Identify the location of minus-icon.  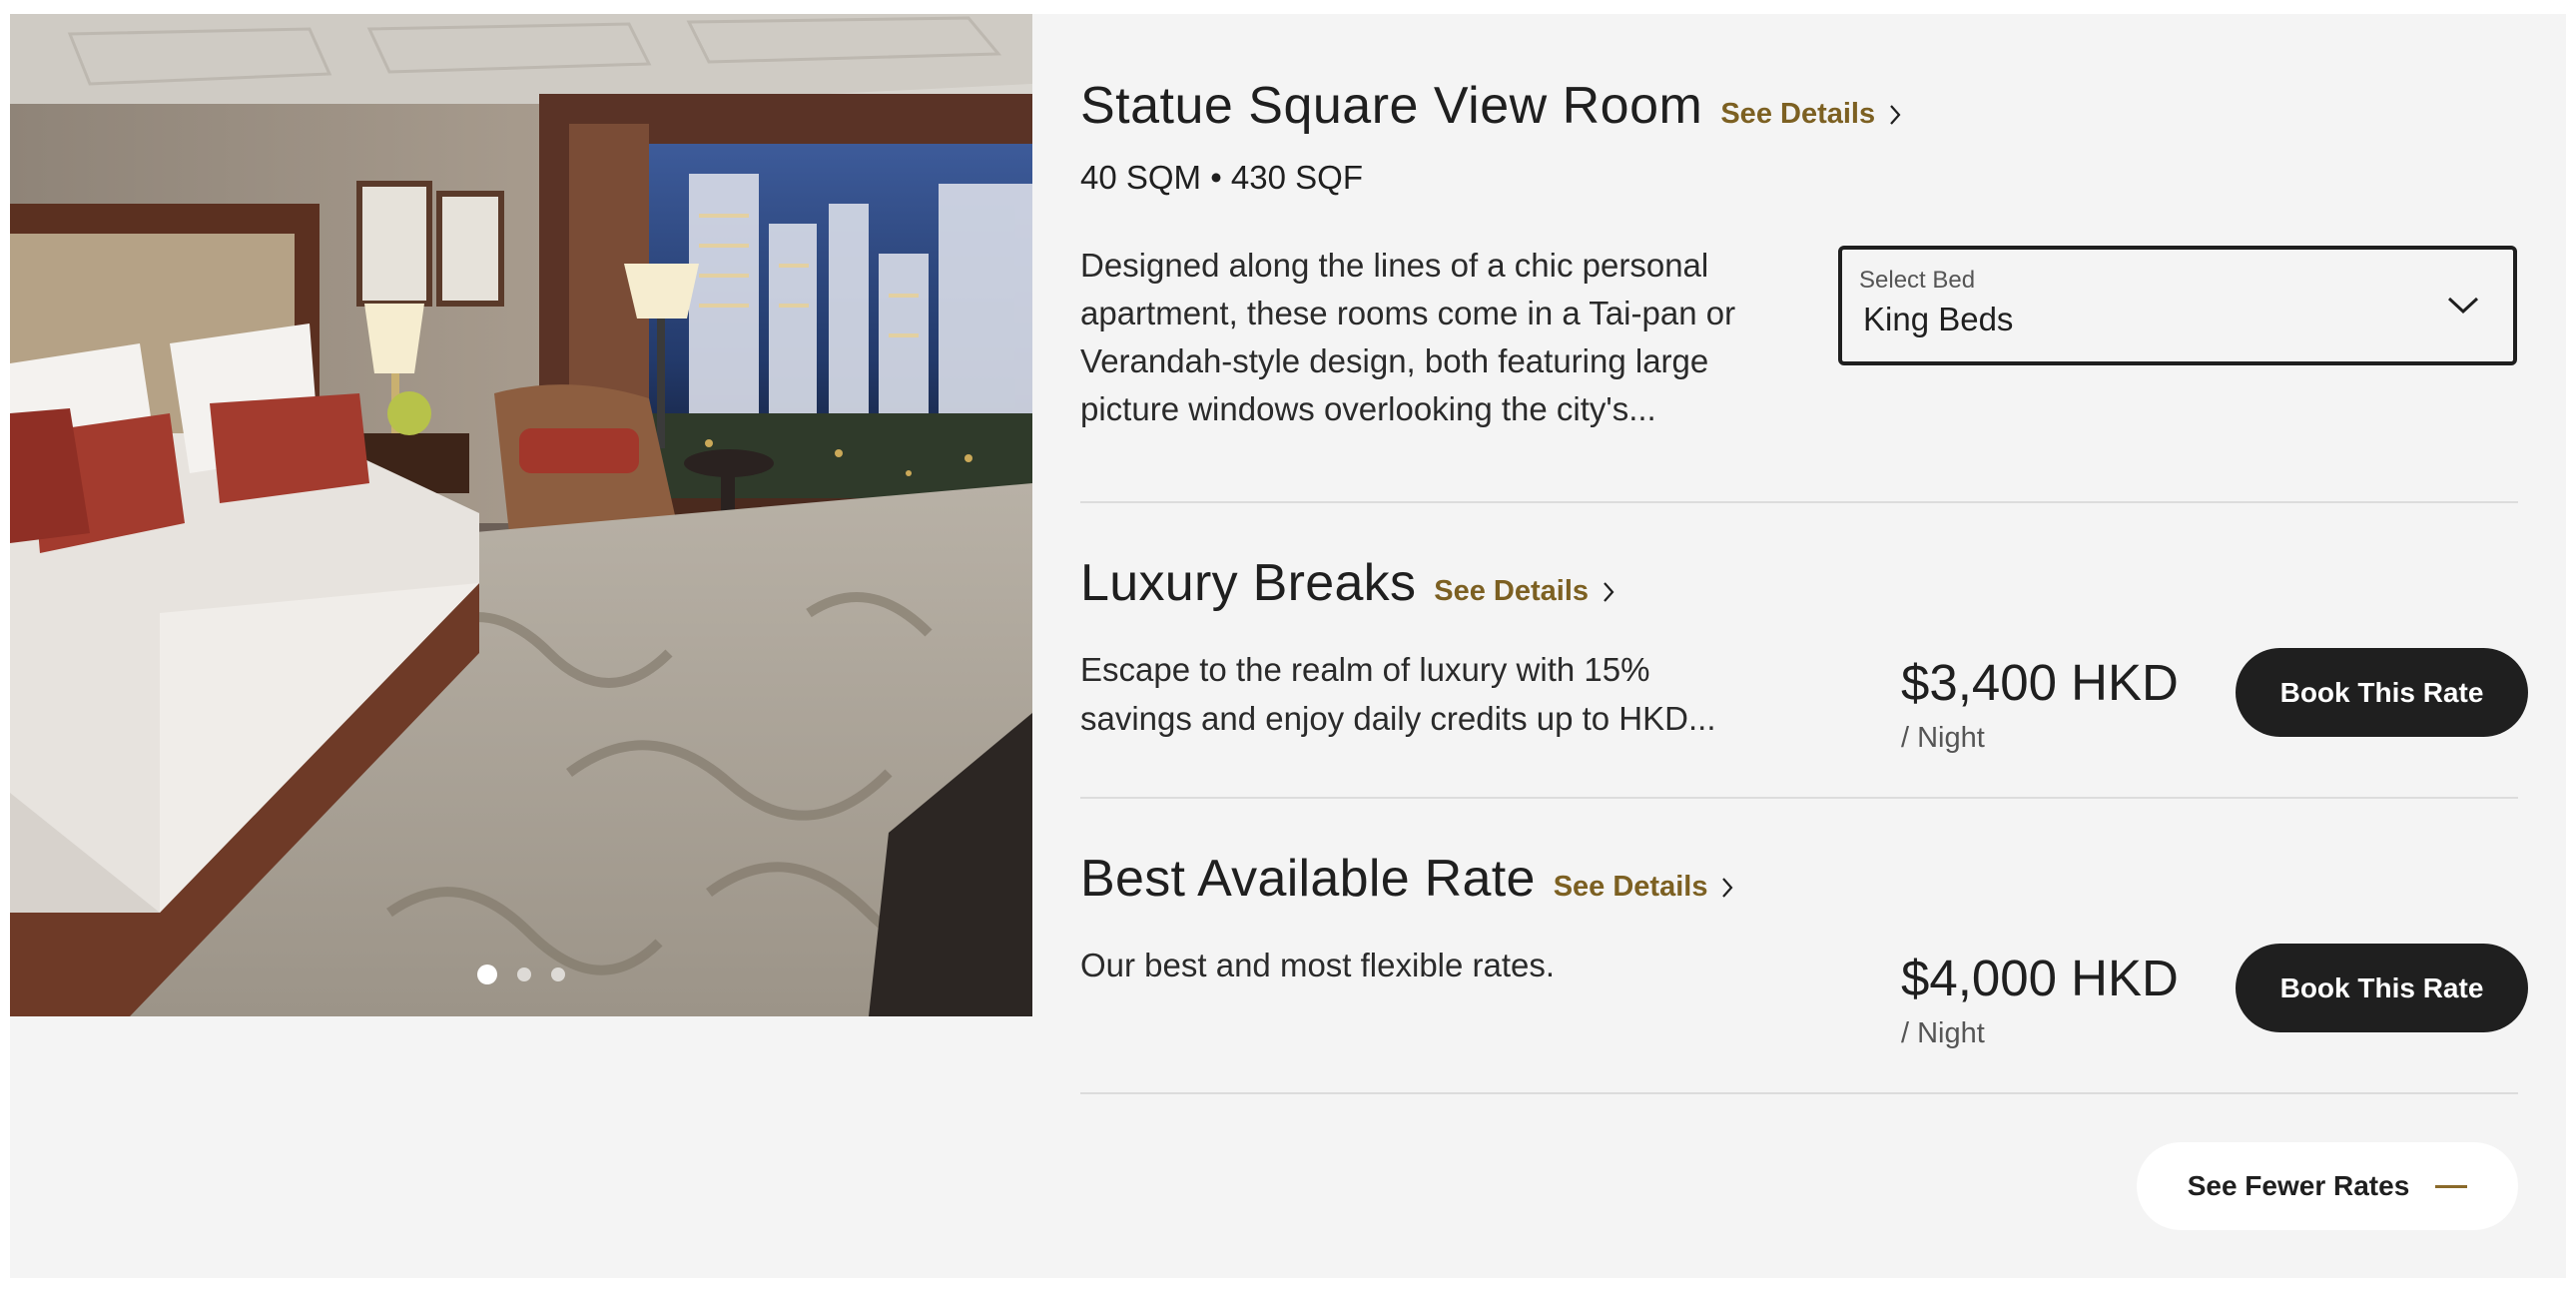
(2451, 1186).